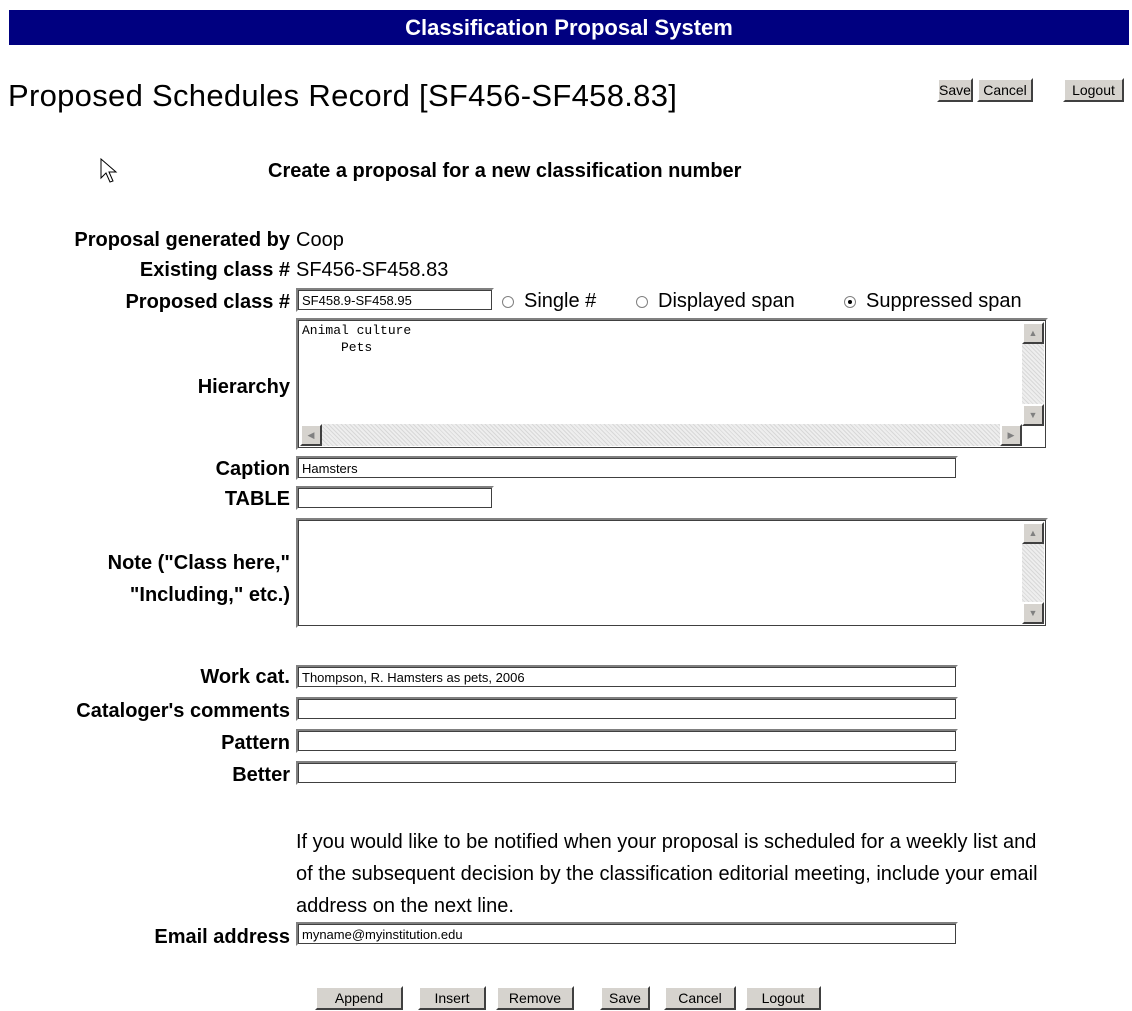 Image resolution: width=1132 pixels, height=1011 pixels. Describe the element at coordinates (209, 595) in the screenshot. I see `note-label-line2: "Including," etc.)` at that location.